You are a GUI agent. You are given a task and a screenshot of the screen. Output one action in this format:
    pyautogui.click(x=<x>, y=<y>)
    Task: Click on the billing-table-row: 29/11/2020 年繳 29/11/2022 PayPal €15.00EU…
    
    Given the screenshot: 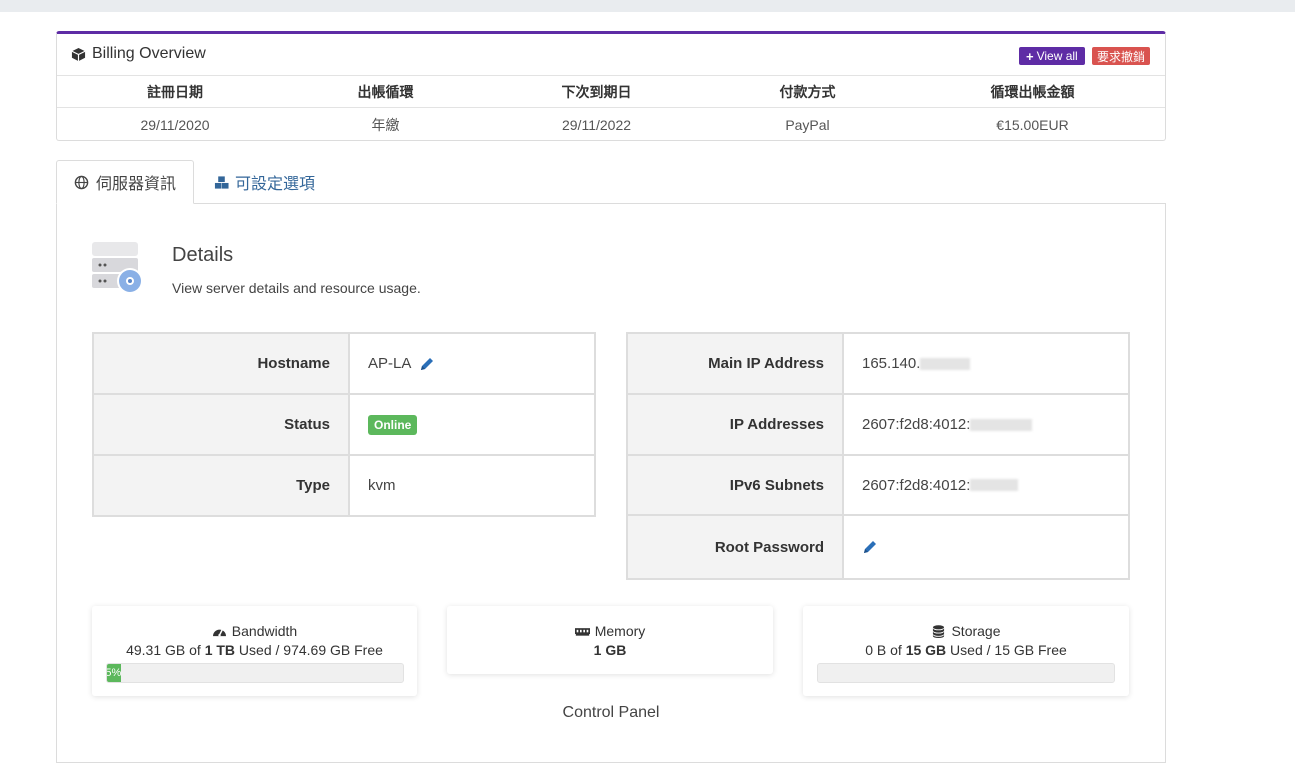 What is the action you would take?
    pyautogui.click(x=611, y=124)
    